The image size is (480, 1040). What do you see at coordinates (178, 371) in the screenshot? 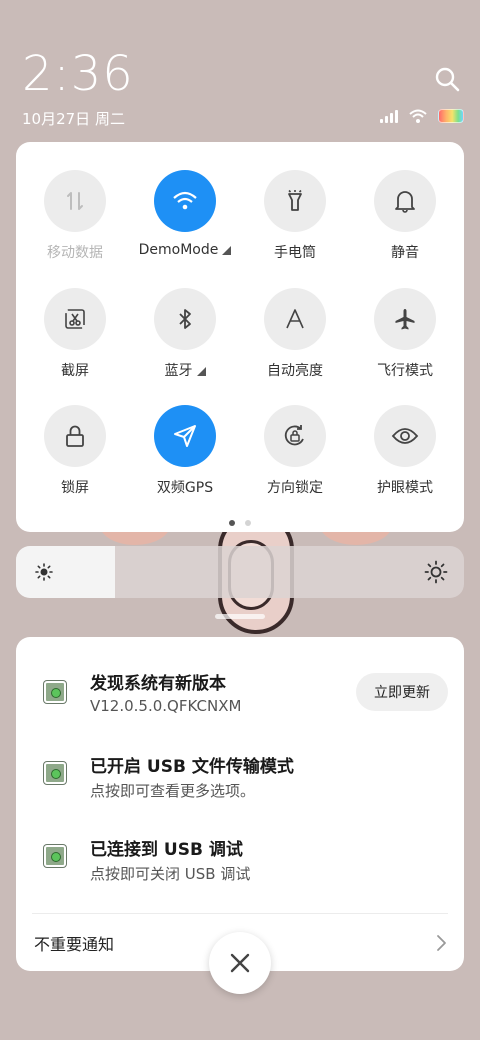
I see `tile-label: 蓝牙` at bounding box center [178, 371].